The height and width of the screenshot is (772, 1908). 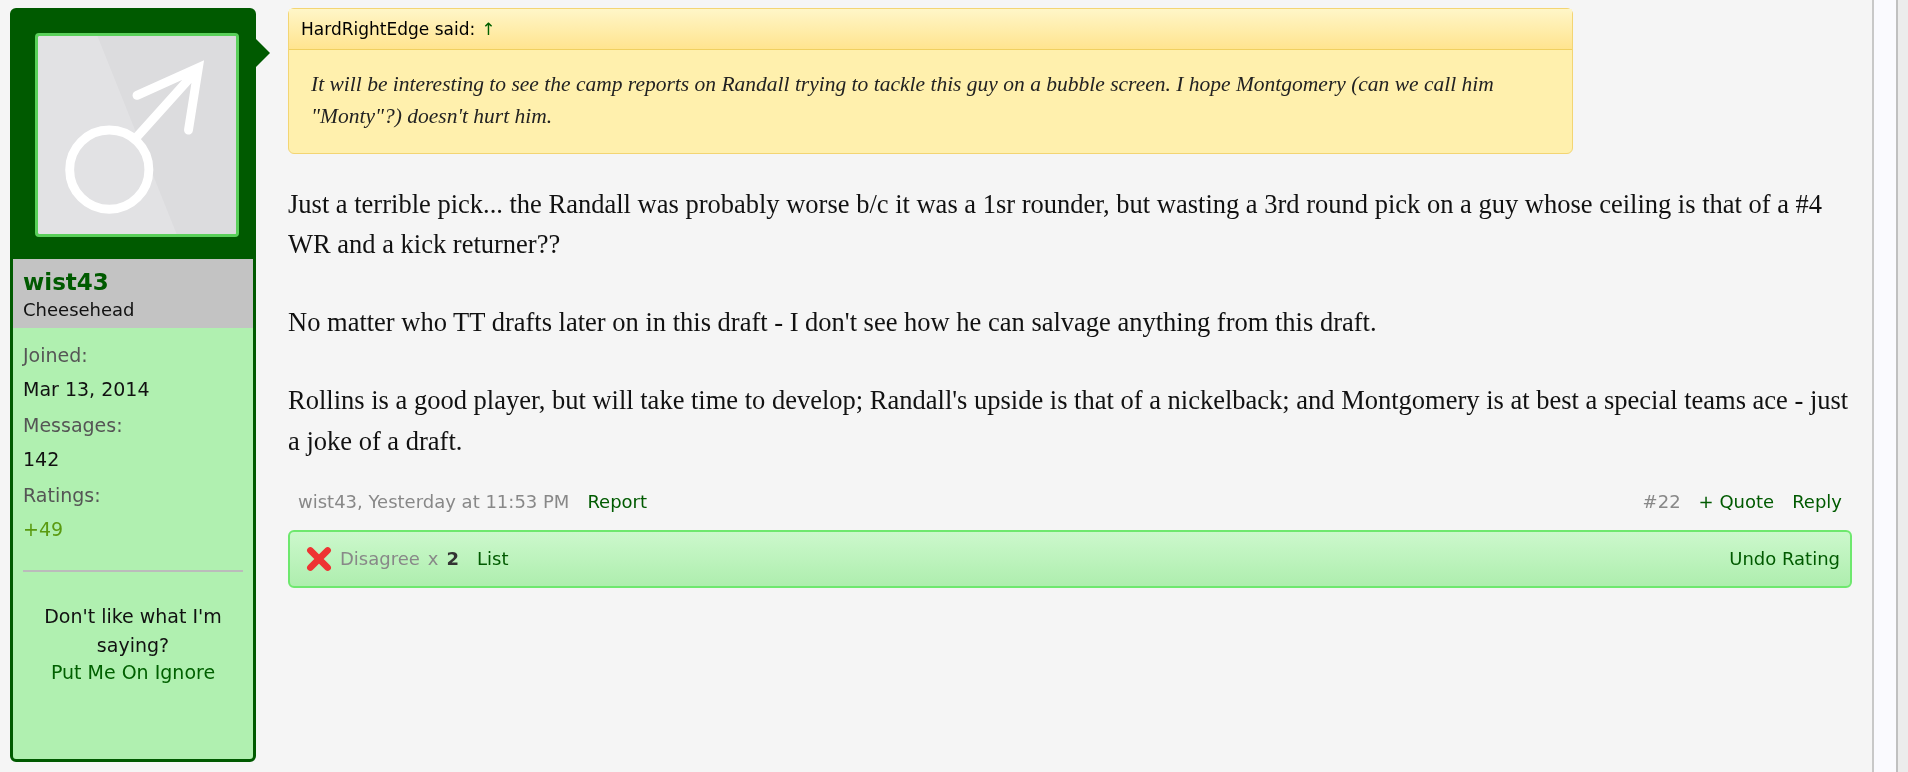 What do you see at coordinates (1817, 501) in the screenshot?
I see `reply-link: Reply` at bounding box center [1817, 501].